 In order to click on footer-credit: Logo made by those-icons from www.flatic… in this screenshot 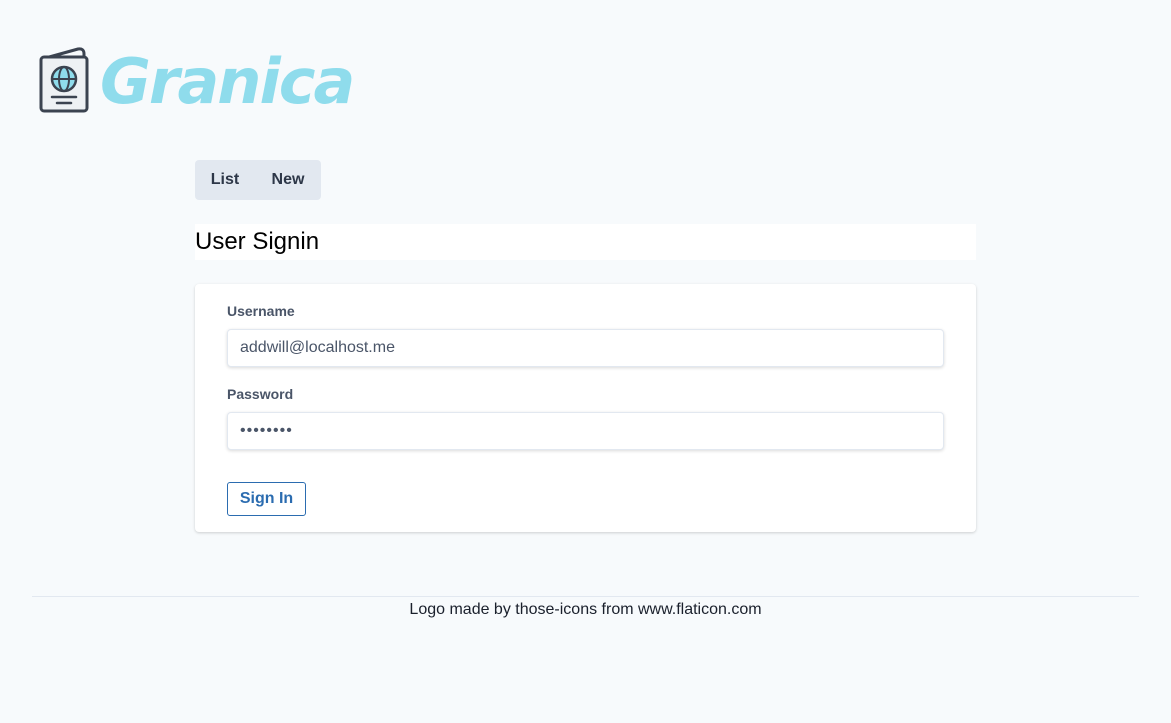, I will do `click(585, 609)`.